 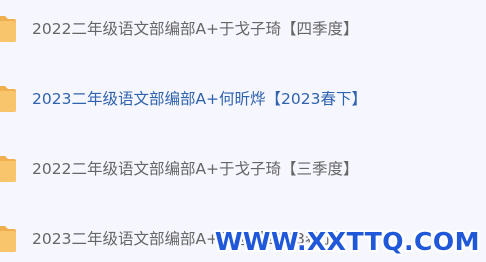 I want to click on folder-label: 2022二年级语文部编部A+于戈子琦【三季度】, so click(x=195, y=169).